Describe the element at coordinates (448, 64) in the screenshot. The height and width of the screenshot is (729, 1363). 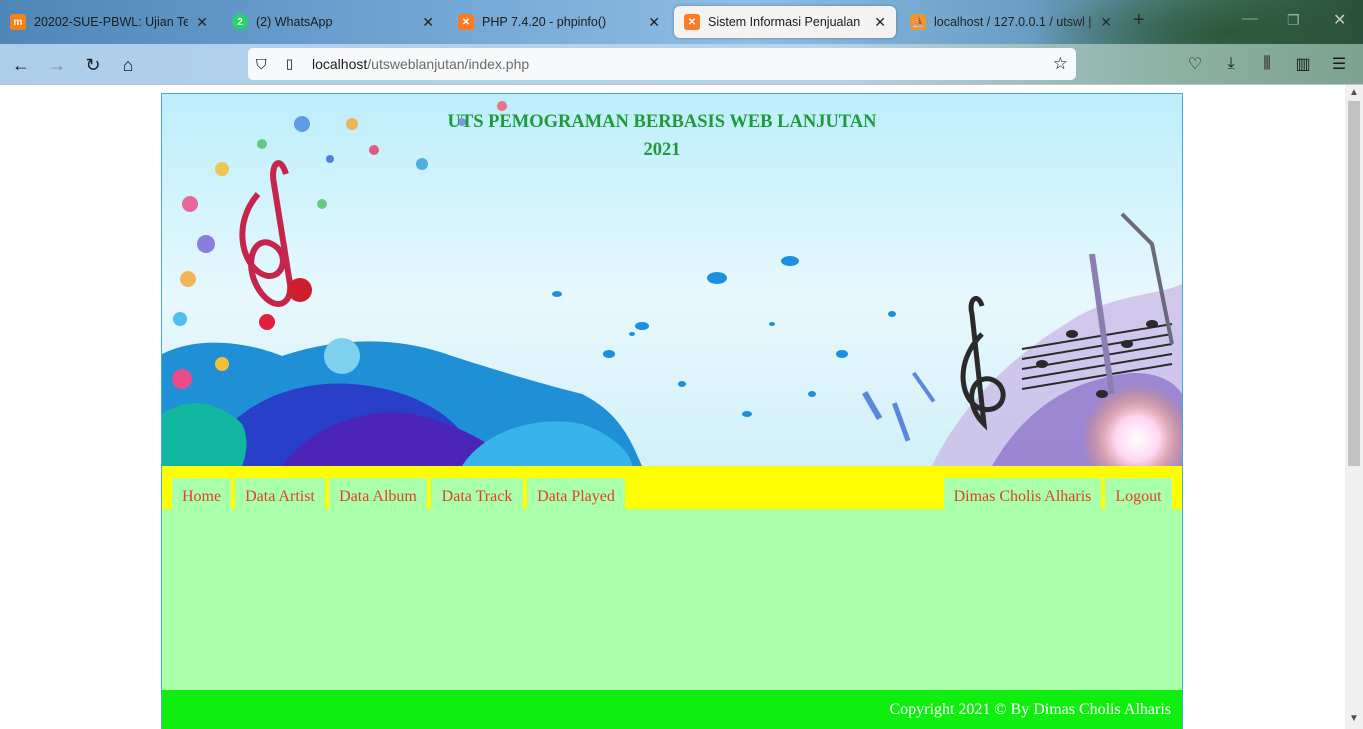
I see `url-path: /utsweblanjutan/index.php` at that location.